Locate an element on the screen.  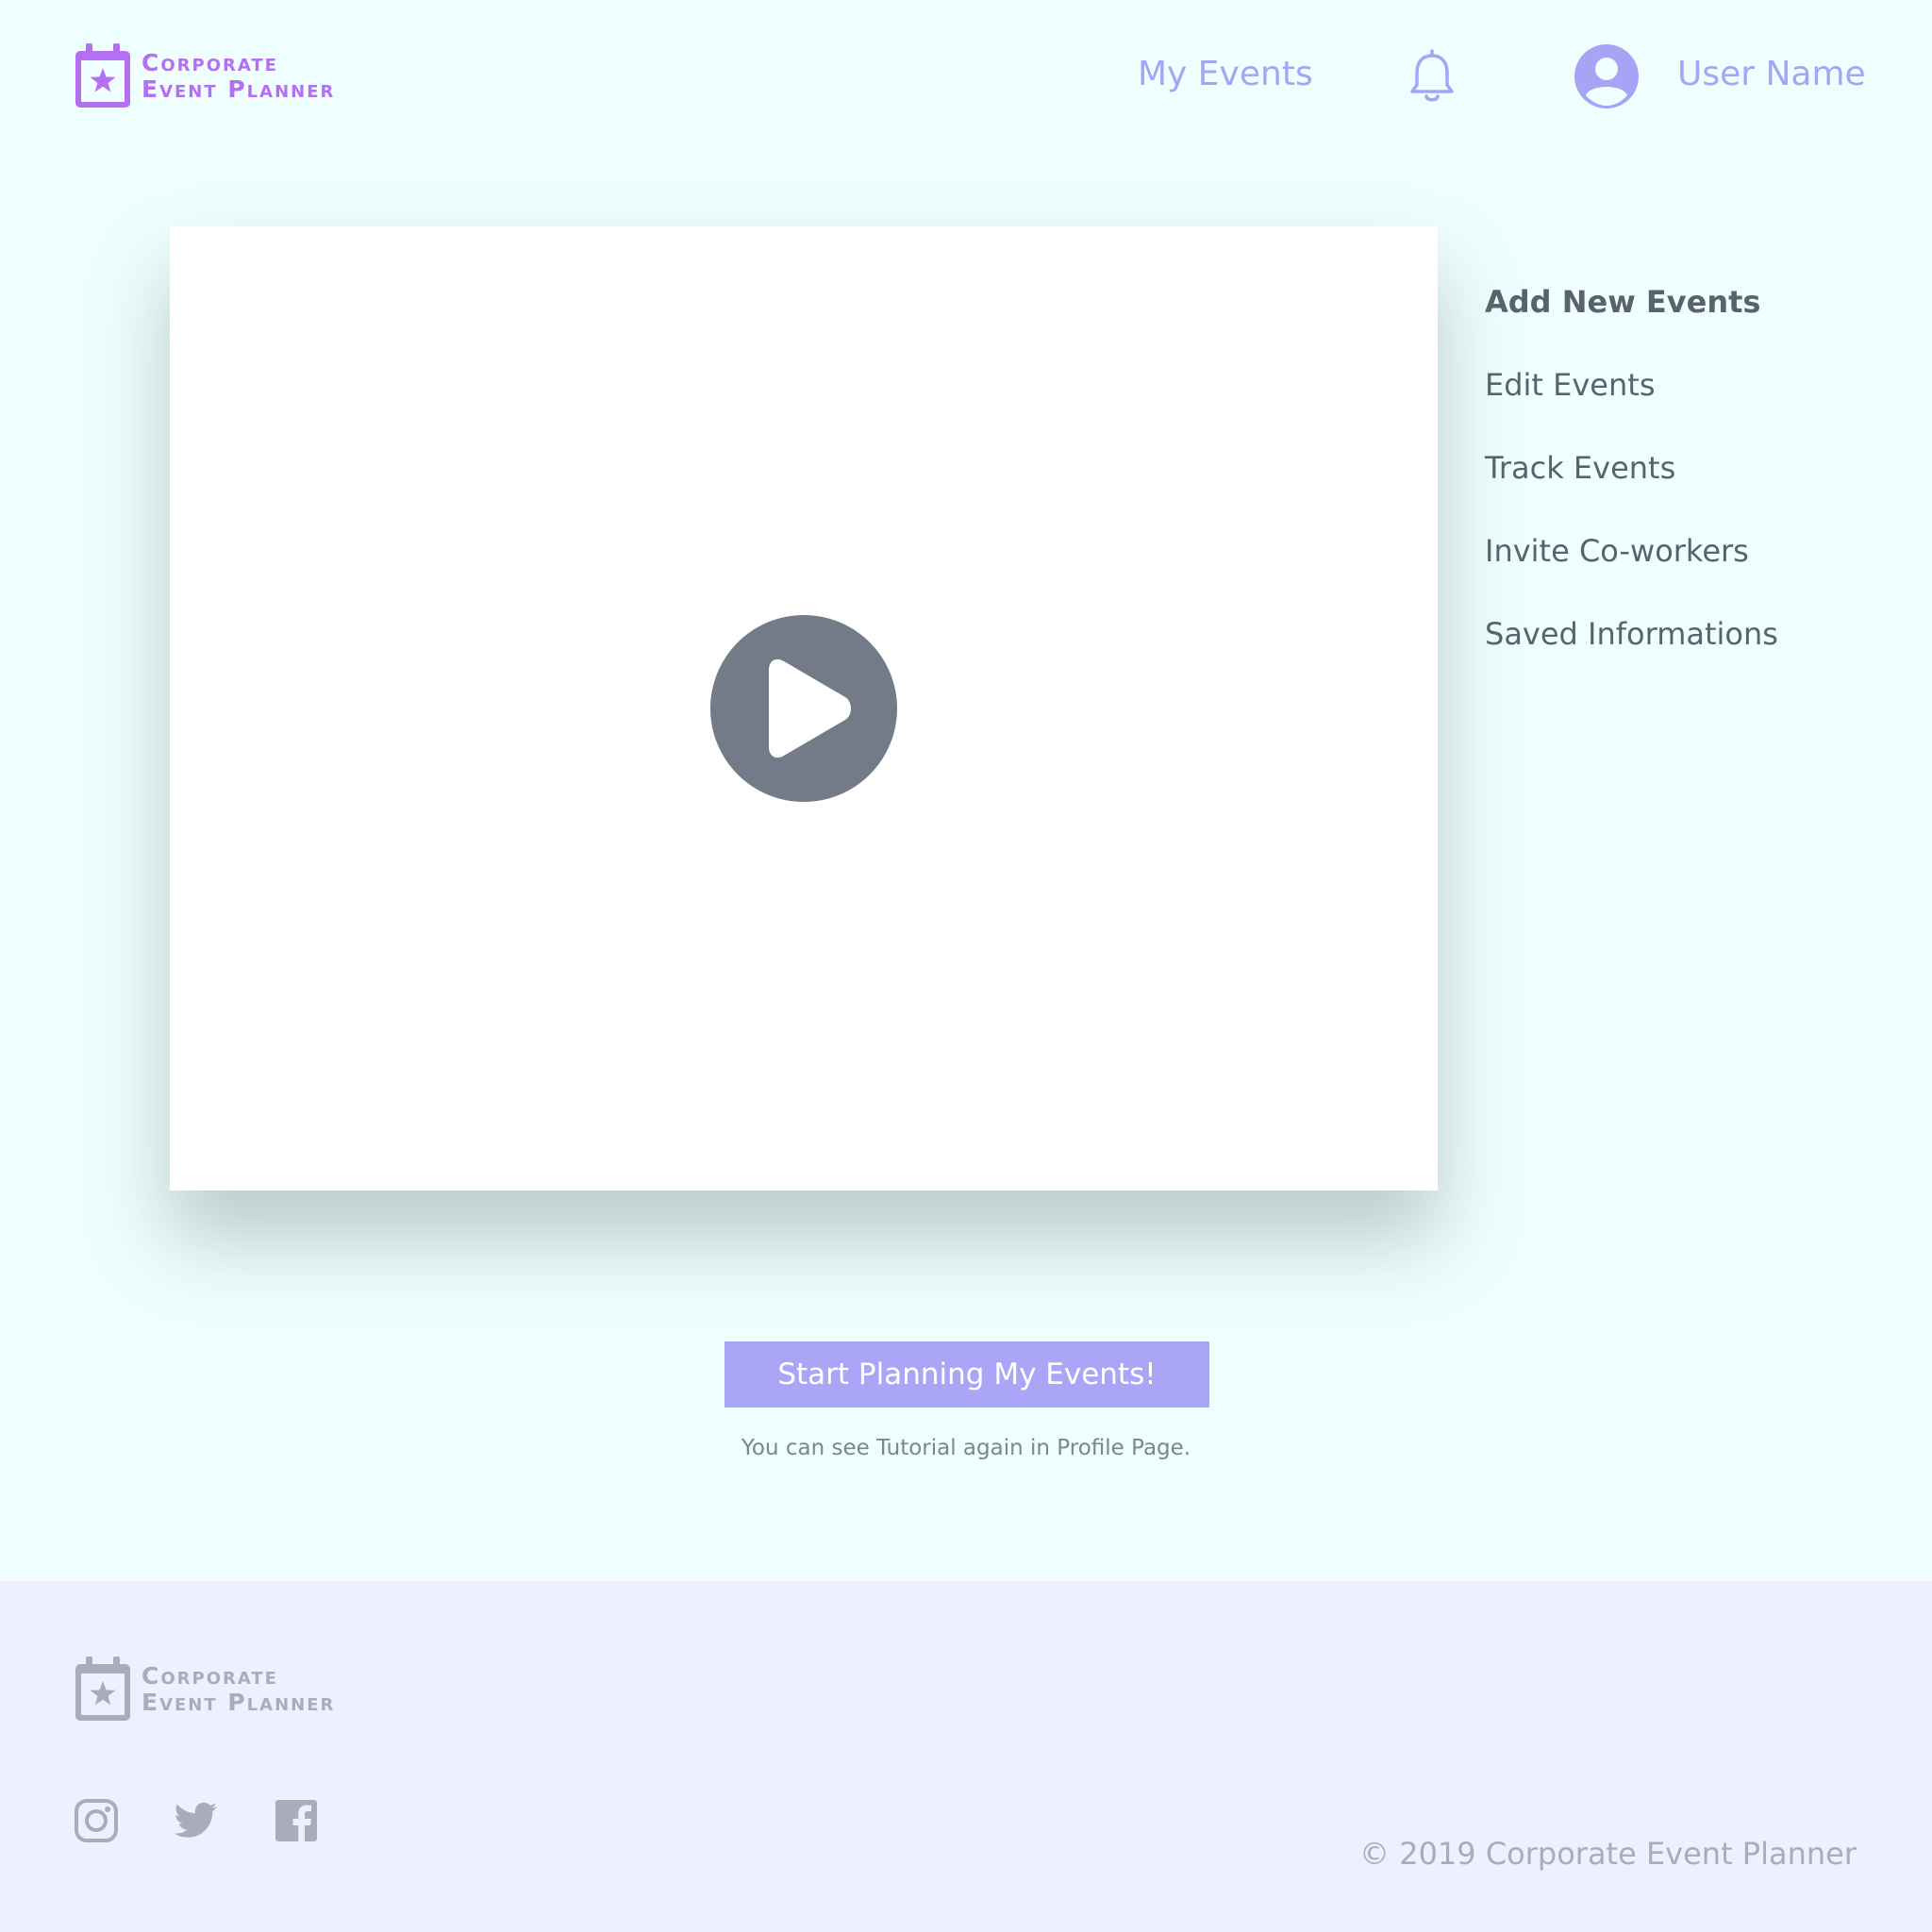
side-menu-edit-events: Edit Events is located at coordinates (1631, 404).